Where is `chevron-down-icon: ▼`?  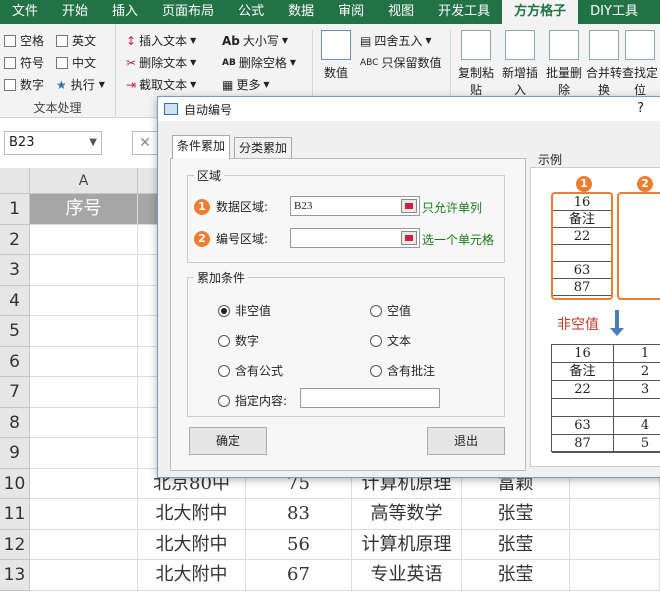 chevron-down-icon: ▼ is located at coordinates (193, 62).